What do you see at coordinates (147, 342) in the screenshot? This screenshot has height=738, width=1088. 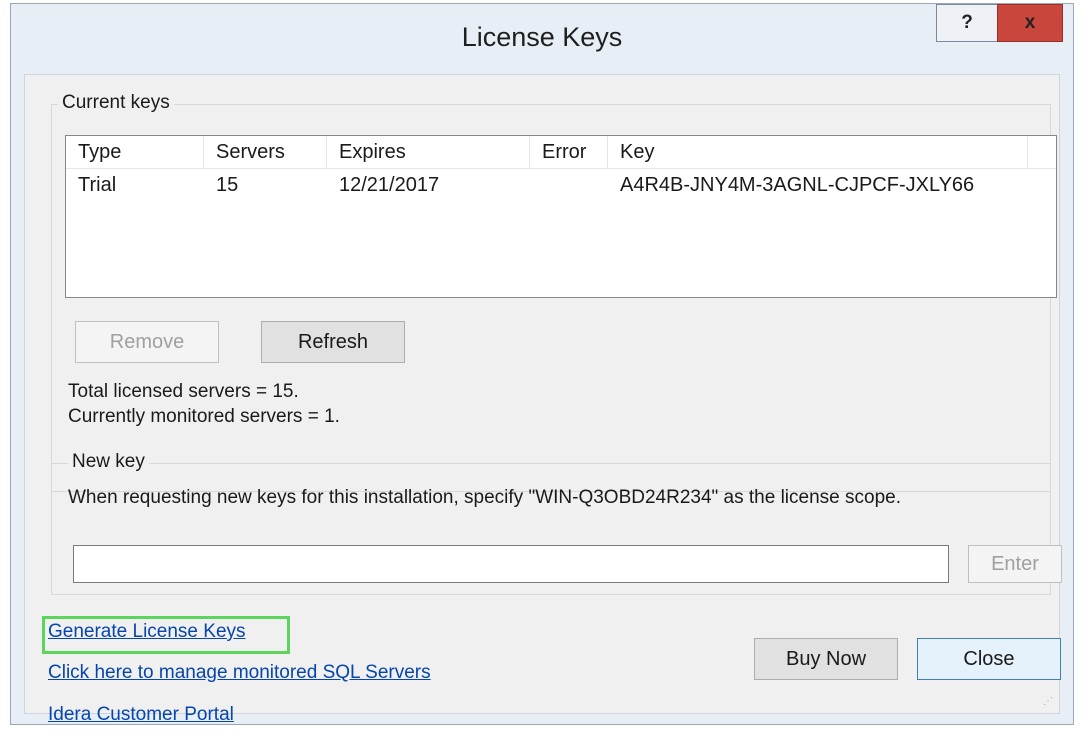 I see `remove-button: Remove` at bounding box center [147, 342].